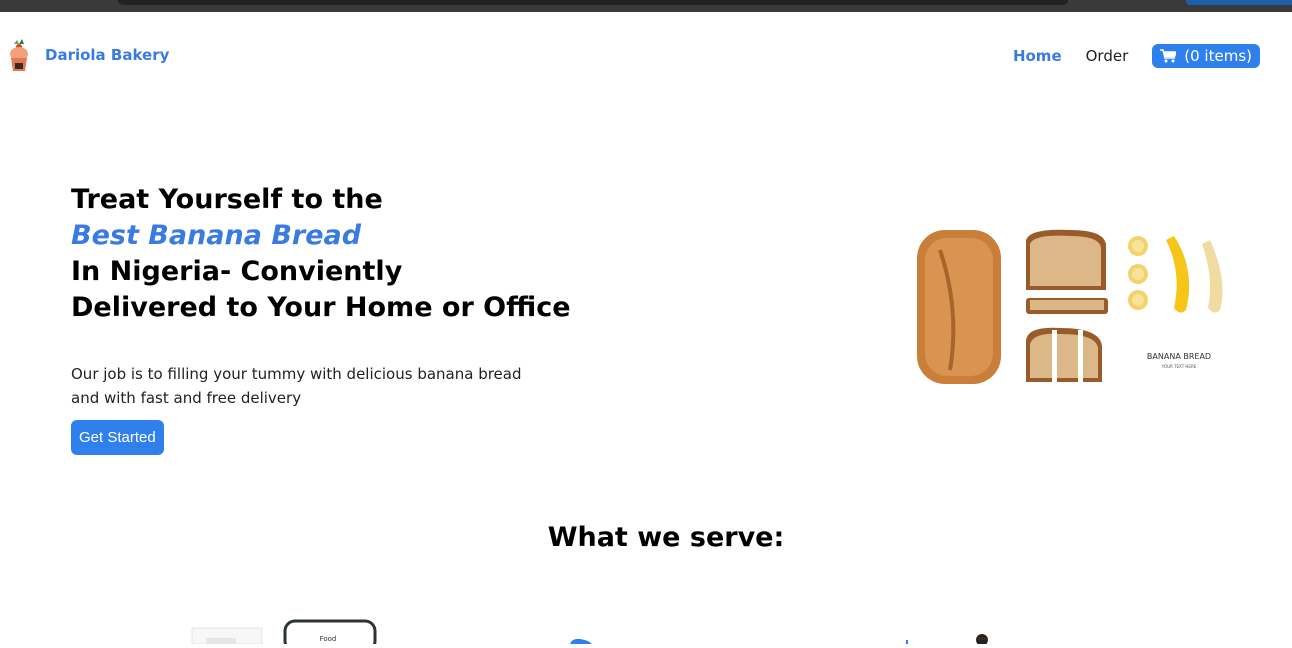 The width and height of the screenshot is (1292, 648). What do you see at coordinates (593, 2) in the screenshot?
I see `address-bar-edge` at bounding box center [593, 2].